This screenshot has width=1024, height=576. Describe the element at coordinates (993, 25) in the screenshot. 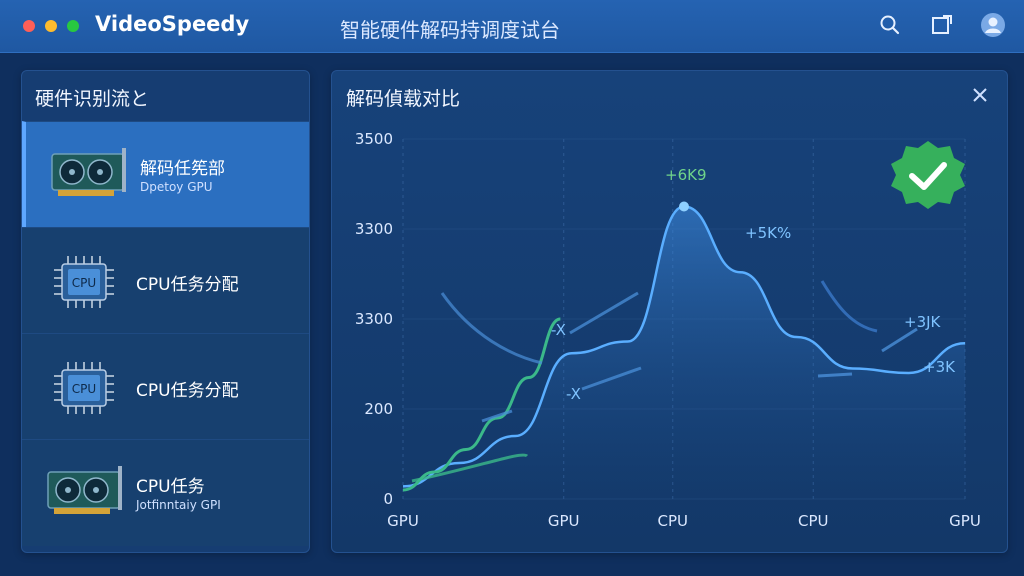

I see `user-avatar-icon` at that location.